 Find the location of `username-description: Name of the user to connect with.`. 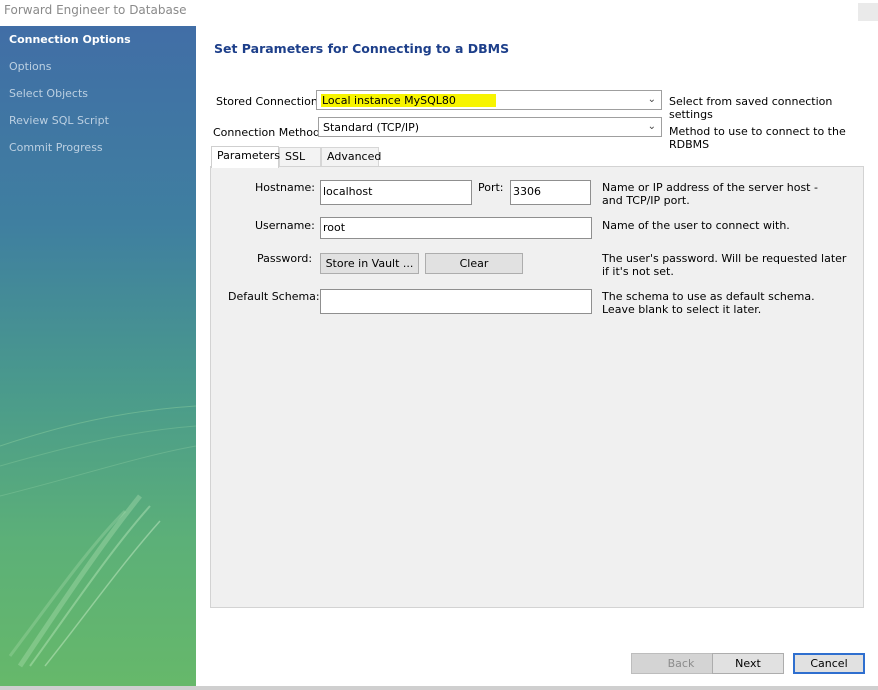

username-description: Name of the user to connect with. is located at coordinates (696, 225).